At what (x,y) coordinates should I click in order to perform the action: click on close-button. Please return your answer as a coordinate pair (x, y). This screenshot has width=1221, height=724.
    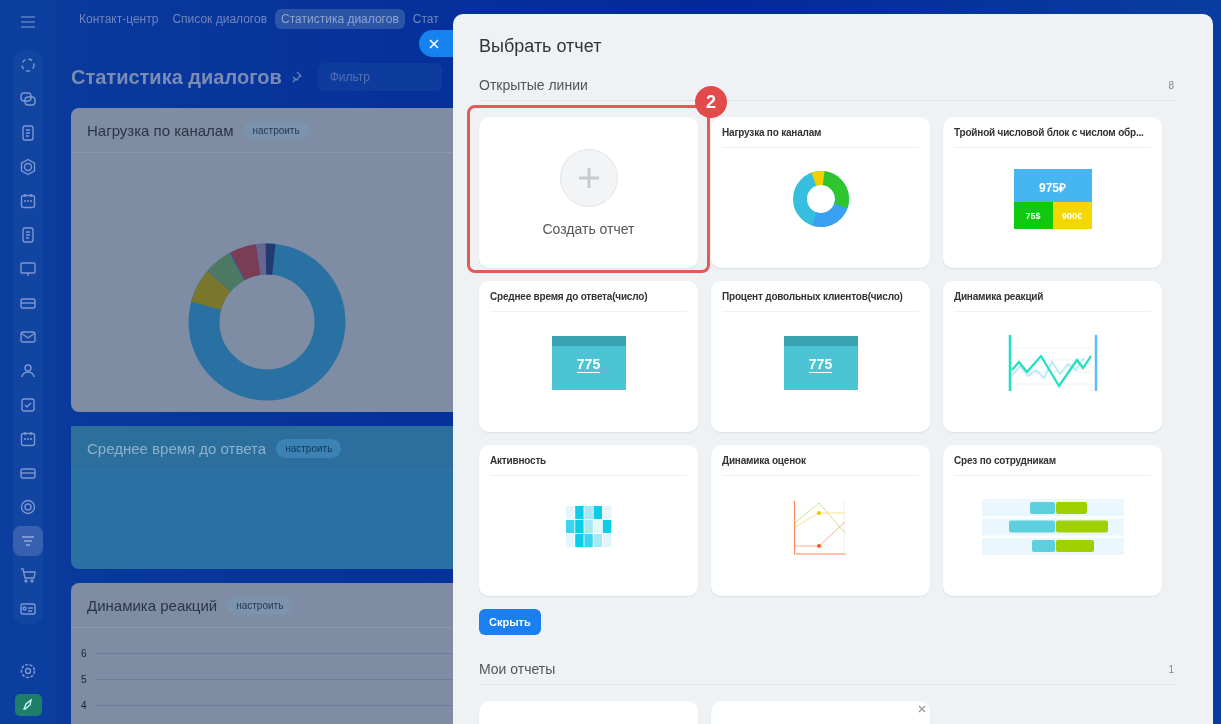
    Looking at the image, I should click on (436, 43).